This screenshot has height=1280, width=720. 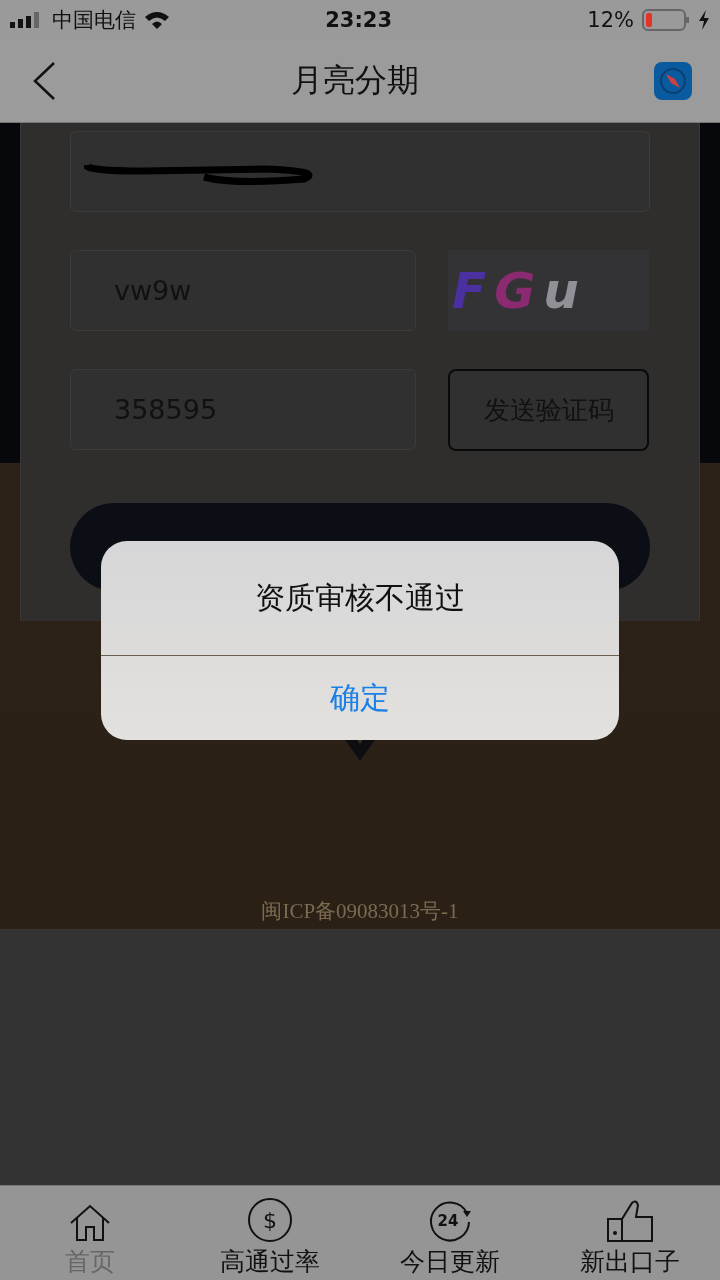 What do you see at coordinates (355, 80) in the screenshot?
I see `page-title: 月亮分期` at bounding box center [355, 80].